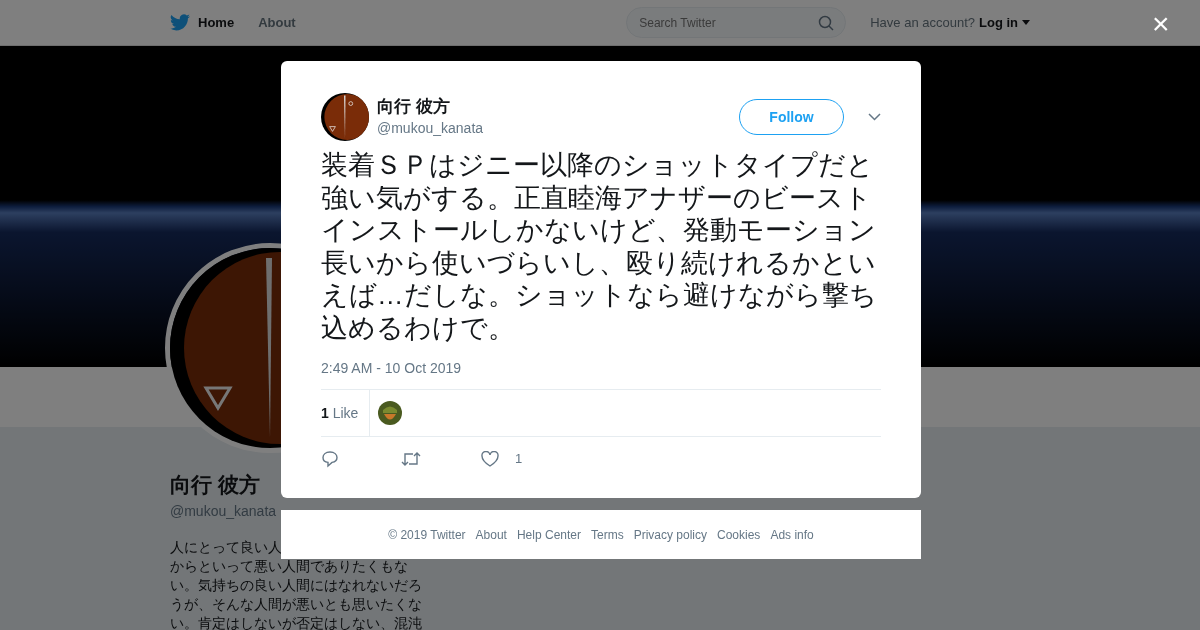 The image size is (1200, 630). I want to click on copyright-text: © 2019 Twitter, so click(427, 535).